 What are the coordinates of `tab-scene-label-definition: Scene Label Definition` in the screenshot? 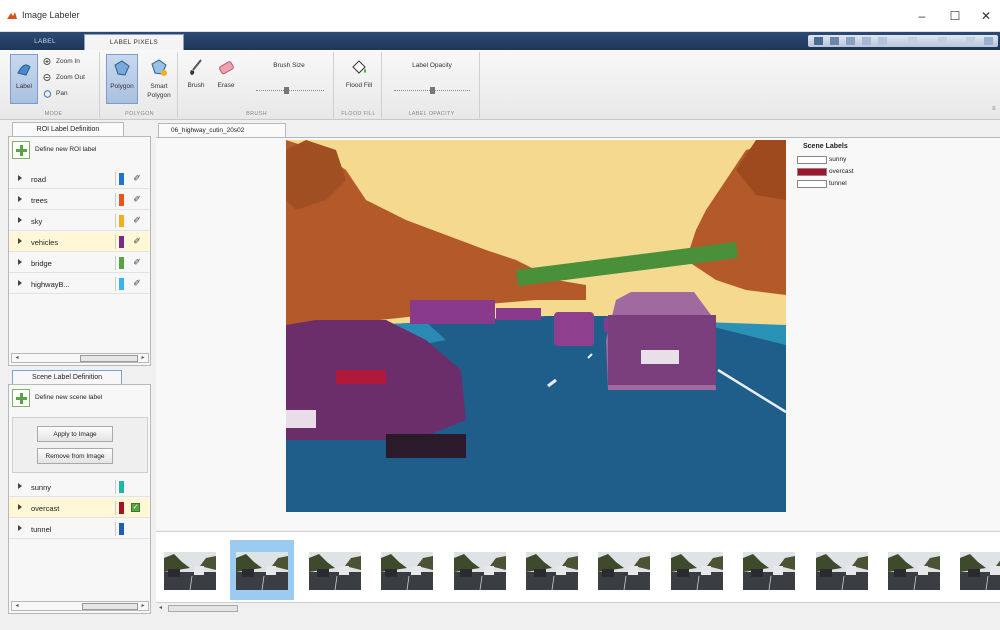 It's located at (67, 377).